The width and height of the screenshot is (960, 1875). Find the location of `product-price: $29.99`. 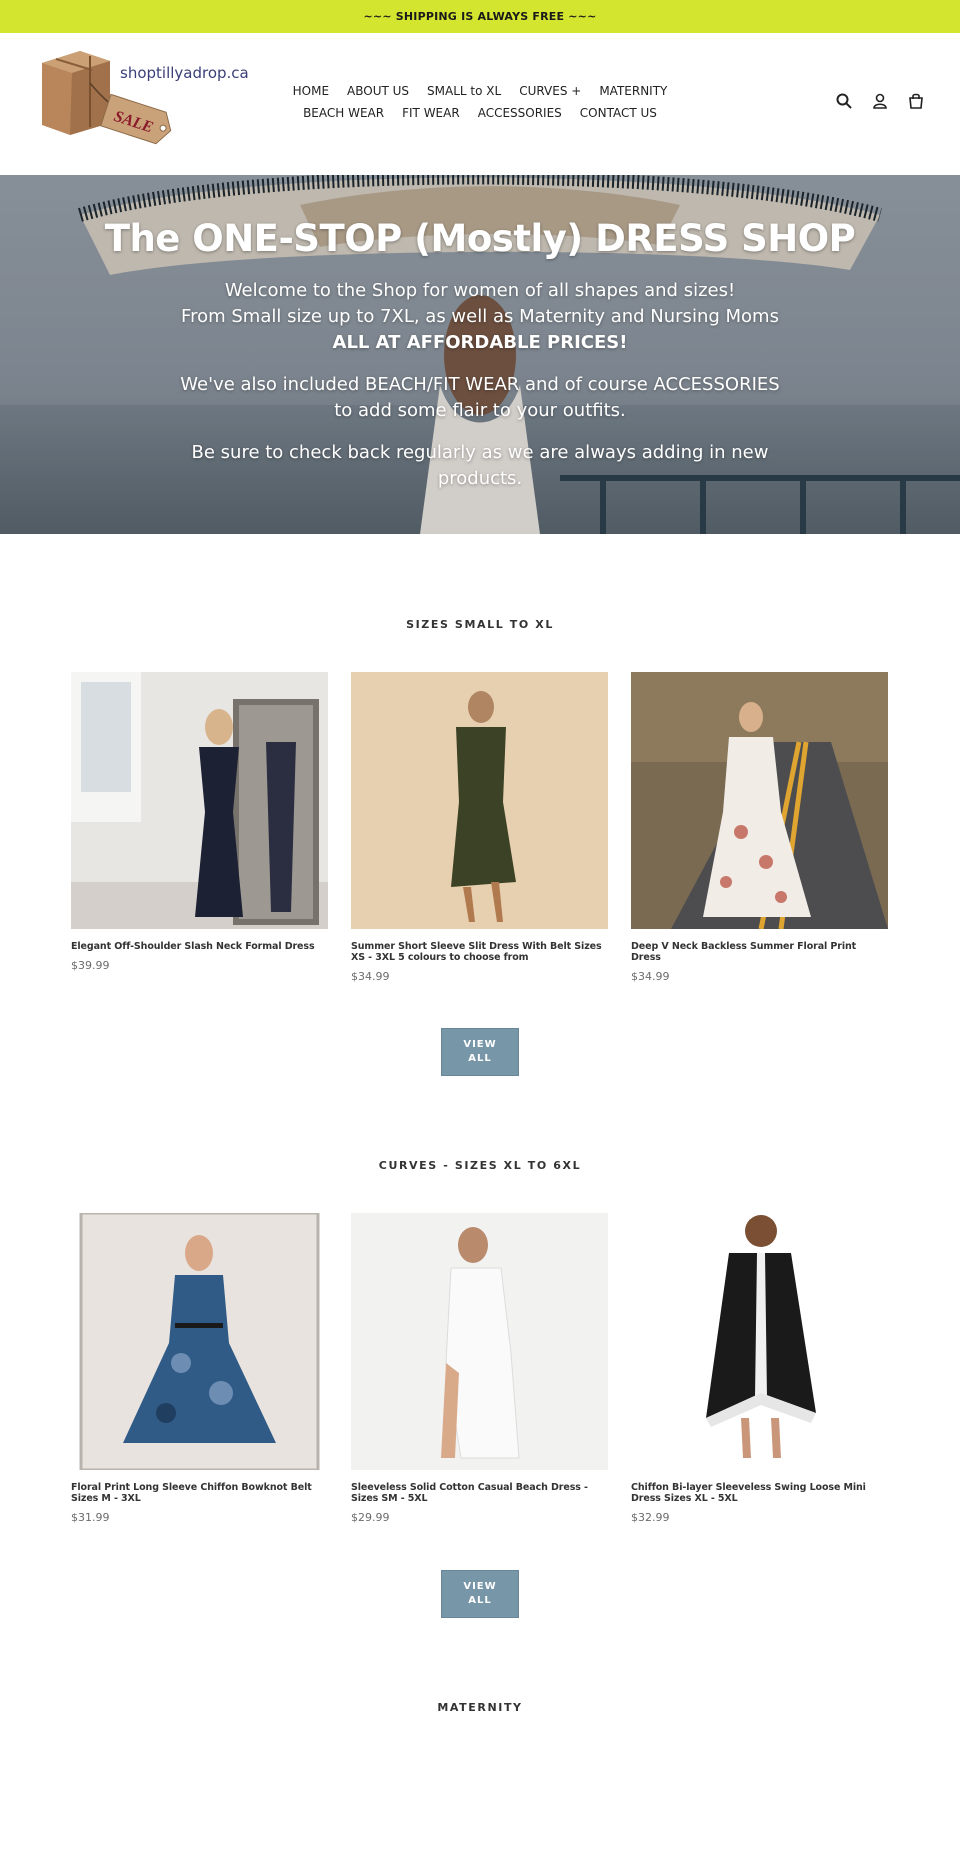

product-price: $29.99 is located at coordinates (370, 1517).